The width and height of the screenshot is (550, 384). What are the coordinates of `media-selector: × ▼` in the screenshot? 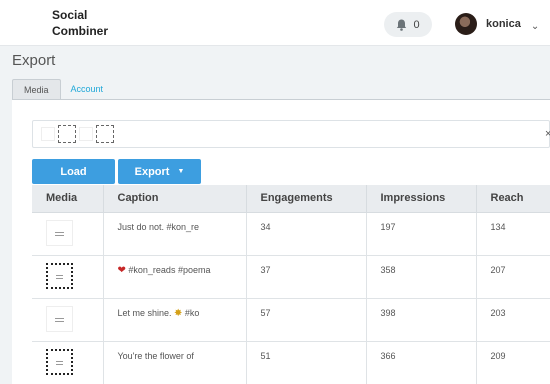 It's located at (291, 134).